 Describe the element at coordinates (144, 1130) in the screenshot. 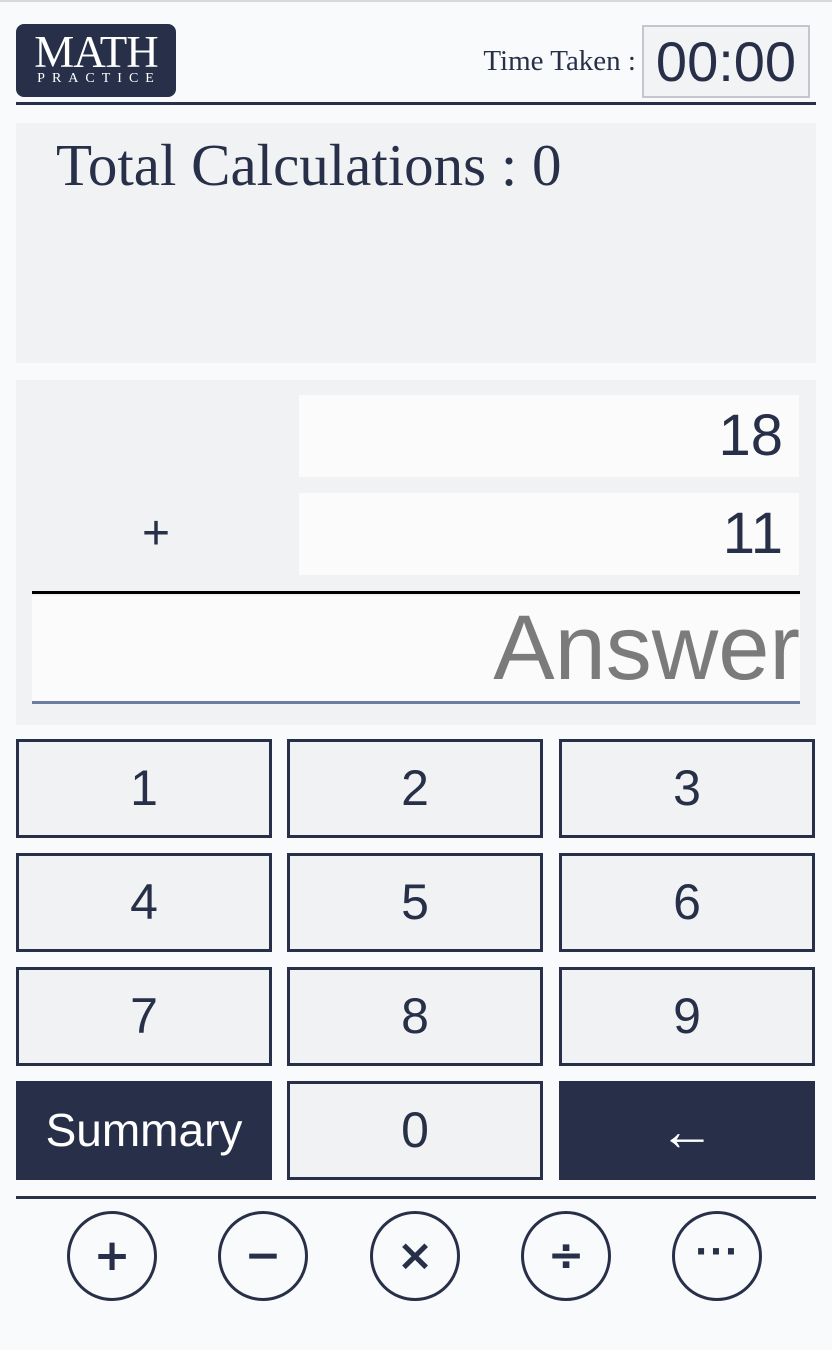

I see `summary-button: Summary` at that location.